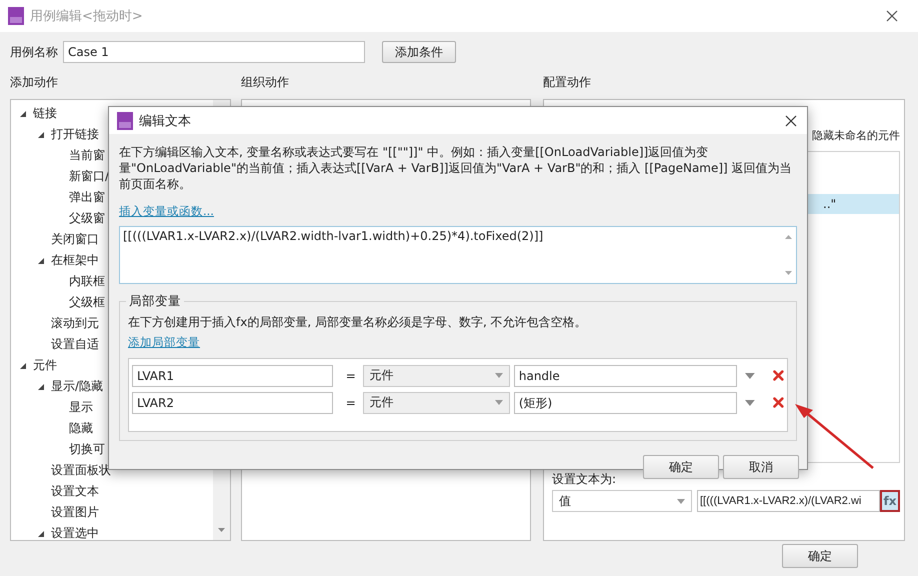 Image resolution: width=918 pixels, height=576 pixels. Describe the element at coordinates (87, 197) in the screenshot. I see `tree-item: 弹出窗` at that location.